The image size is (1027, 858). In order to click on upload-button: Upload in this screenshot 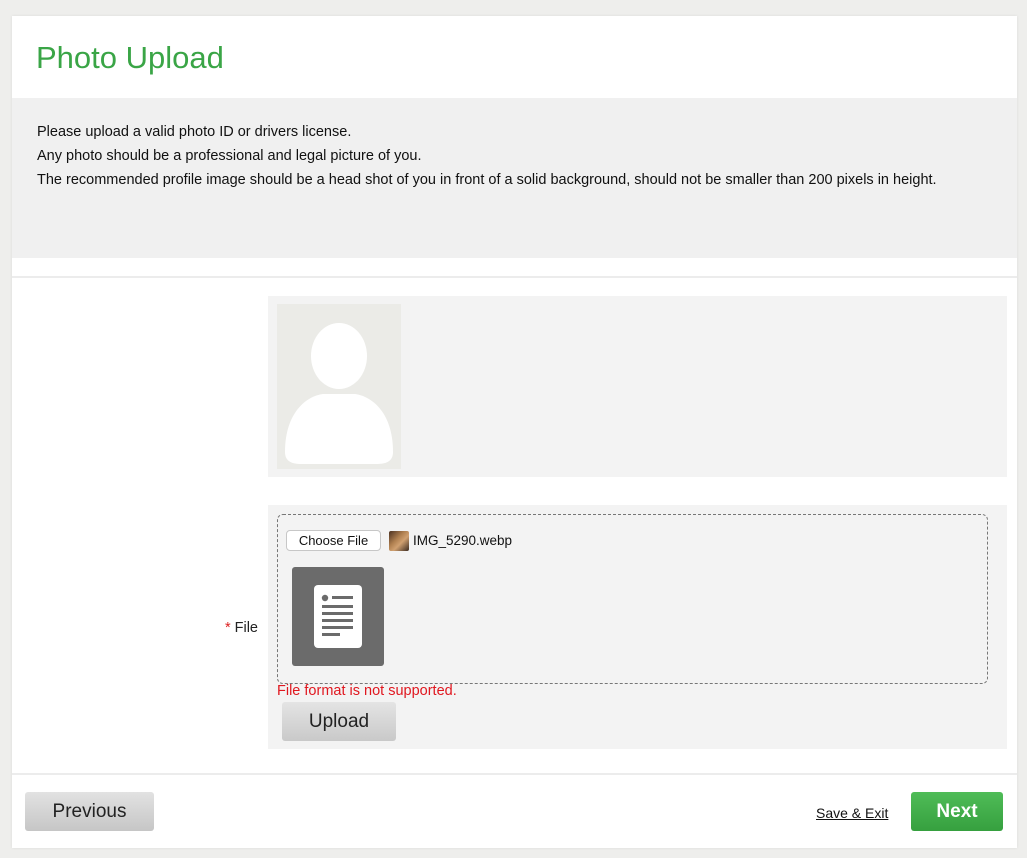, I will do `click(339, 721)`.